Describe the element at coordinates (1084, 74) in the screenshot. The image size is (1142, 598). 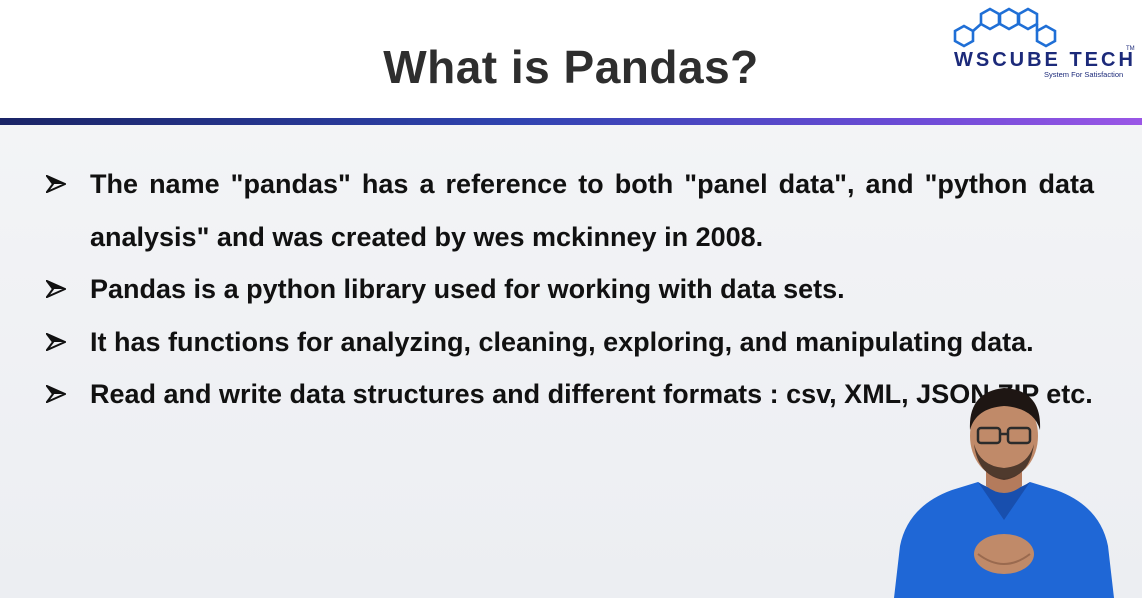
I see `logo-tagline: System For Satisfaction` at that location.